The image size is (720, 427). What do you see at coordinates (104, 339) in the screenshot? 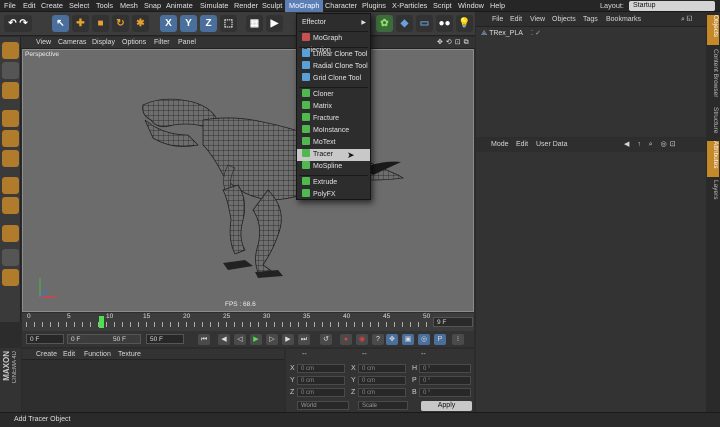
I see `range-slider: 0 F 50 F` at bounding box center [104, 339].